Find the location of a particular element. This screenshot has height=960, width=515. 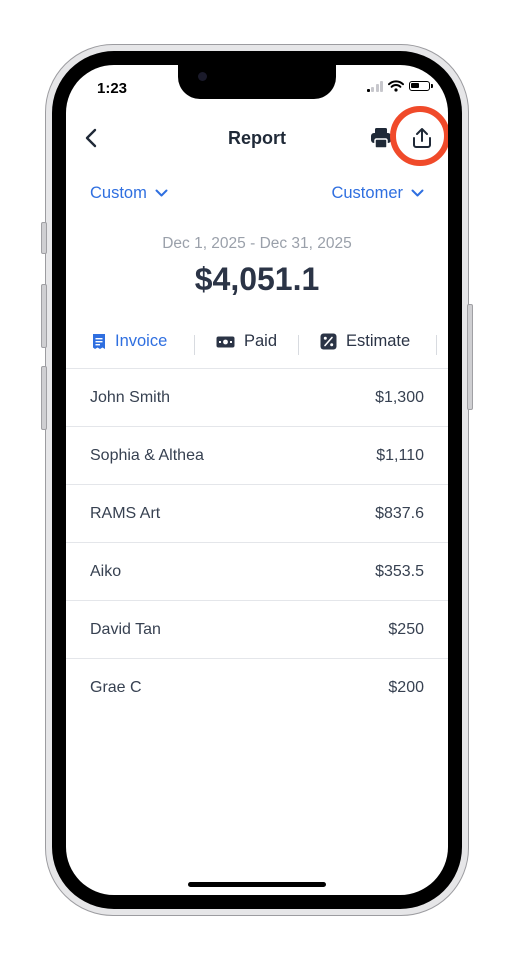

front-camera is located at coordinates (202, 76).